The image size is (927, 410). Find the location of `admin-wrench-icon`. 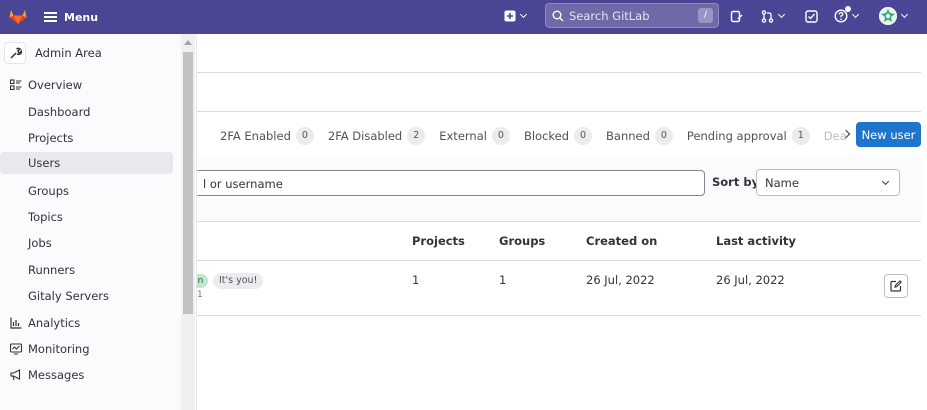

admin-wrench-icon is located at coordinates (15, 53).